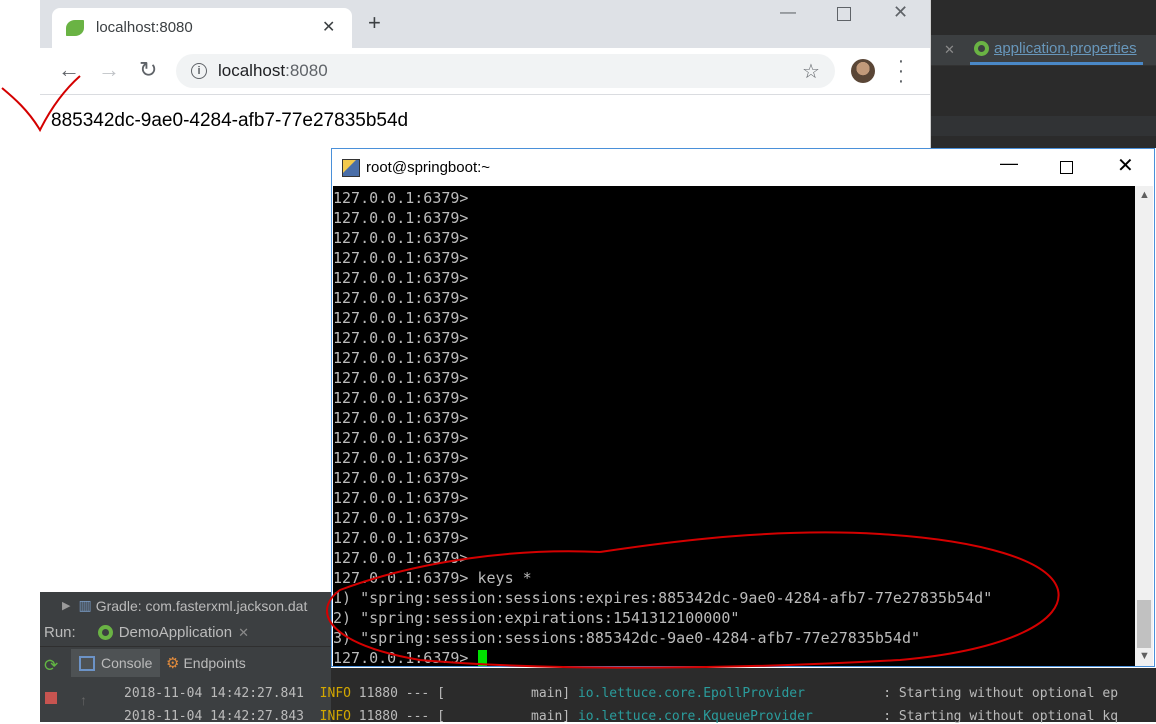  What do you see at coordinates (60, 632) in the screenshot?
I see `run-label: Run:` at bounding box center [60, 632].